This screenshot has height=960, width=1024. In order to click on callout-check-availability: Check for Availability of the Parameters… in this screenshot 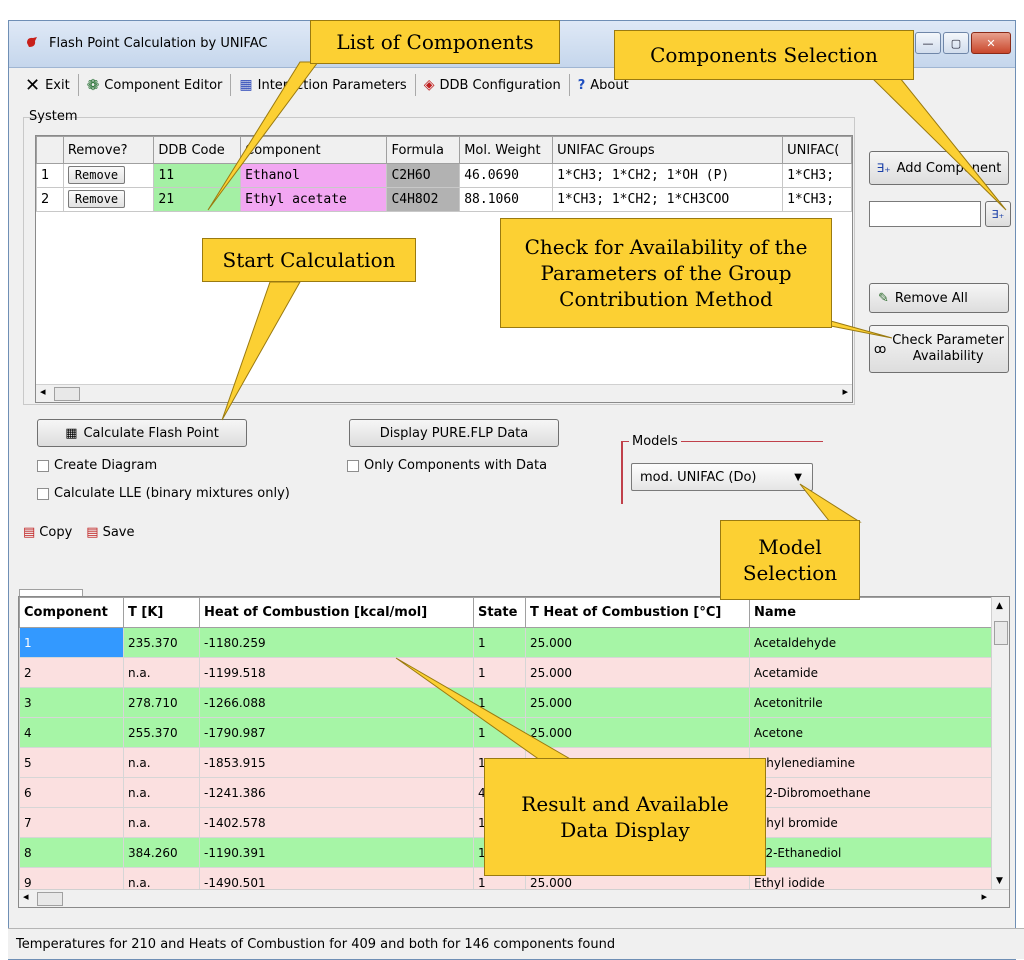, I will do `click(666, 273)`.